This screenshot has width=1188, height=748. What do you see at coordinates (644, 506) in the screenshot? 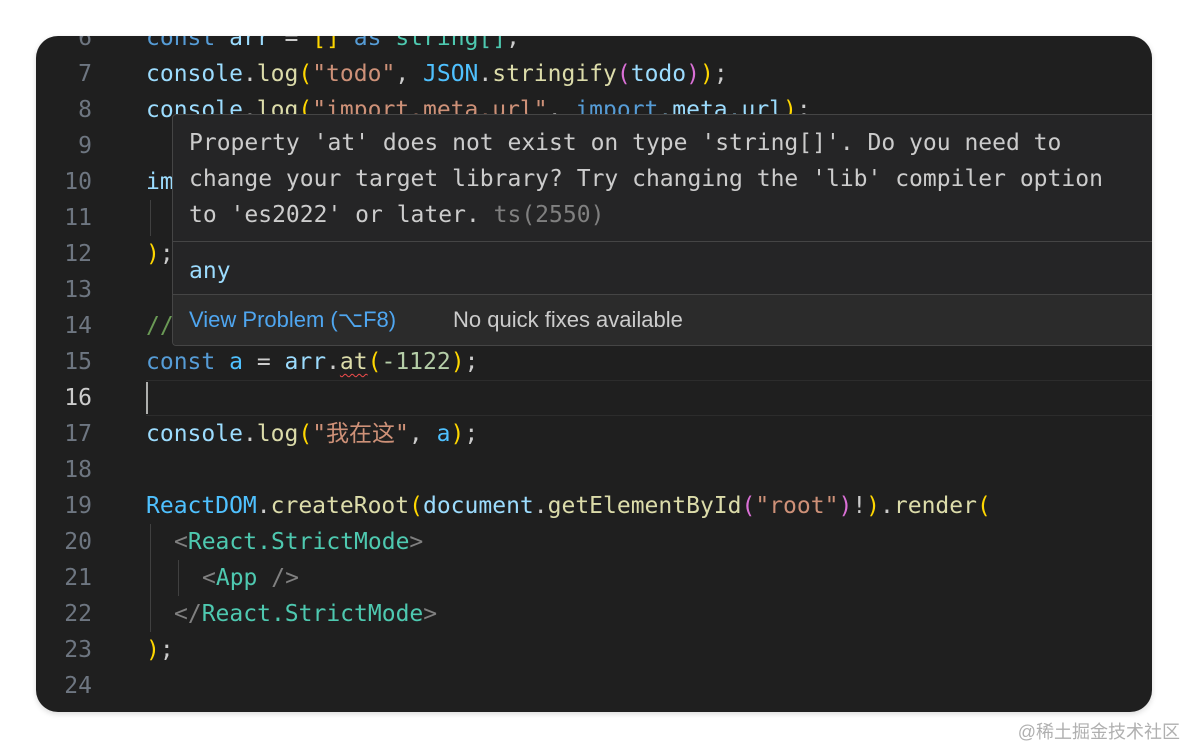
I see `function: getElementById` at bounding box center [644, 506].